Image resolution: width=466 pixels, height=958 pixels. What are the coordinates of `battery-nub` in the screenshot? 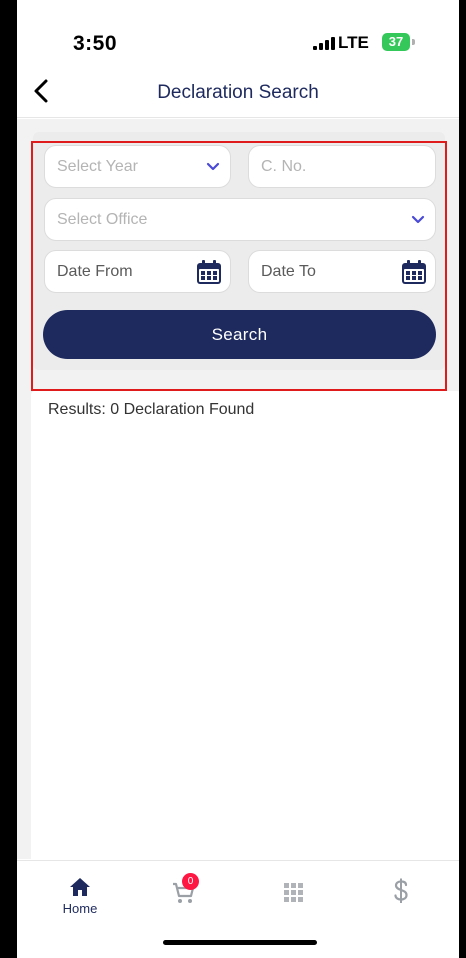 It's located at (413, 42).